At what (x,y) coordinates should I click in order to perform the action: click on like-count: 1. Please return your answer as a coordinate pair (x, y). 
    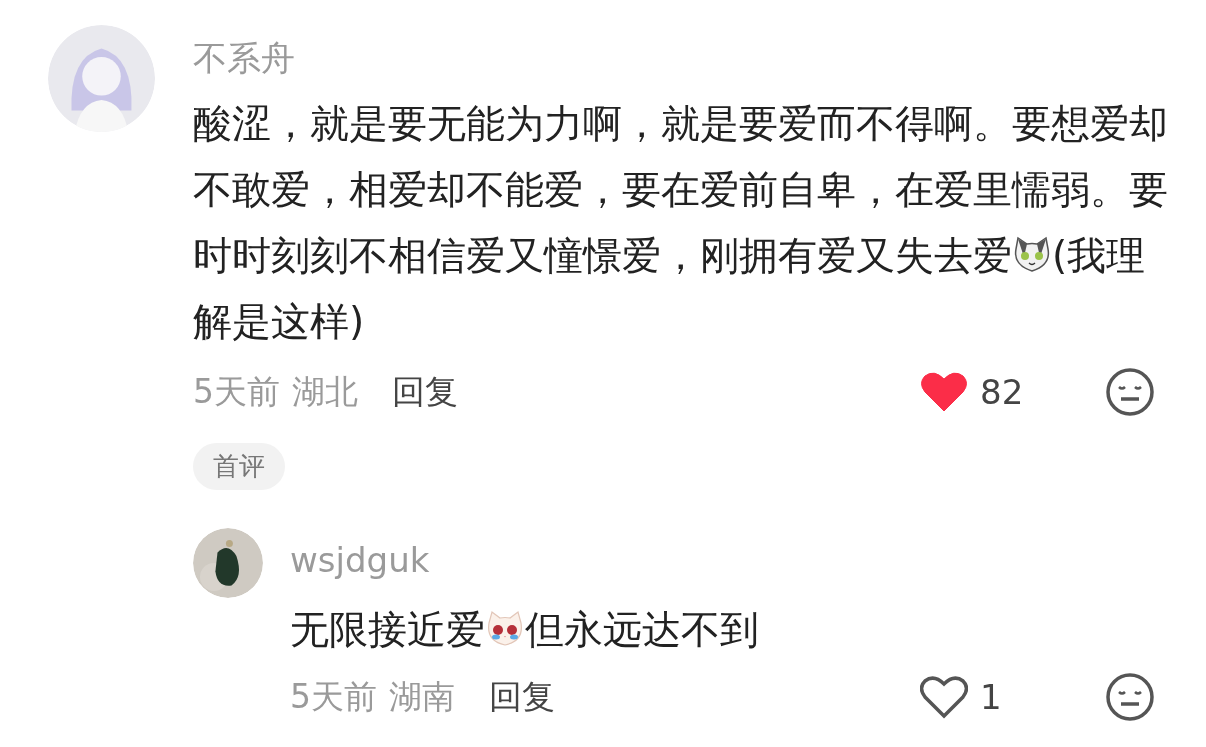
    Looking at the image, I should click on (991, 697).